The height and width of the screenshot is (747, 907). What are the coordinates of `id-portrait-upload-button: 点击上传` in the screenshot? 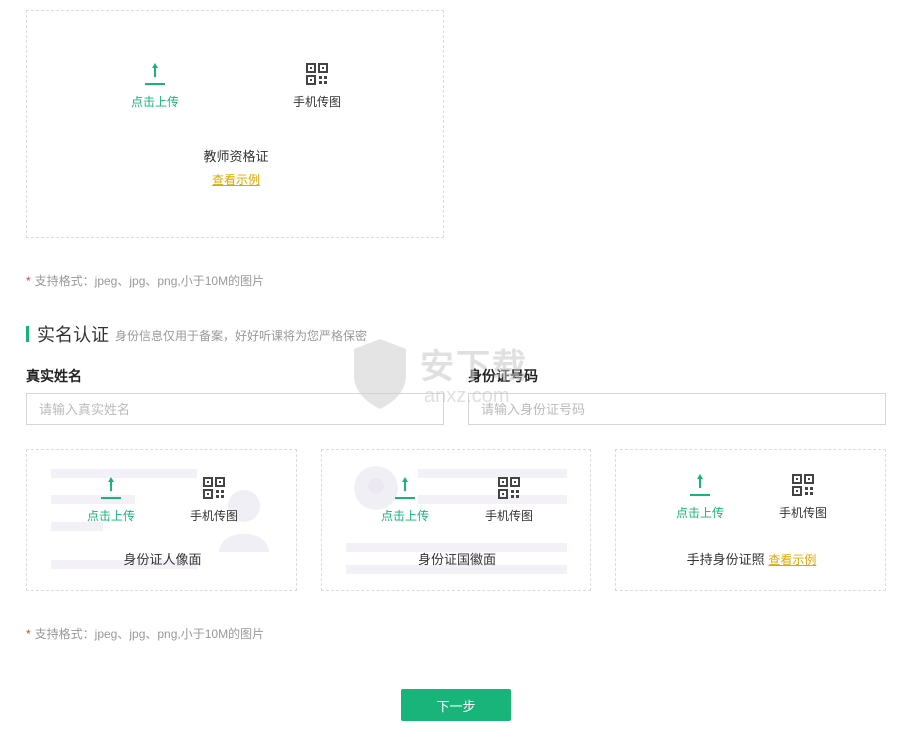 It's located at (111, 500).